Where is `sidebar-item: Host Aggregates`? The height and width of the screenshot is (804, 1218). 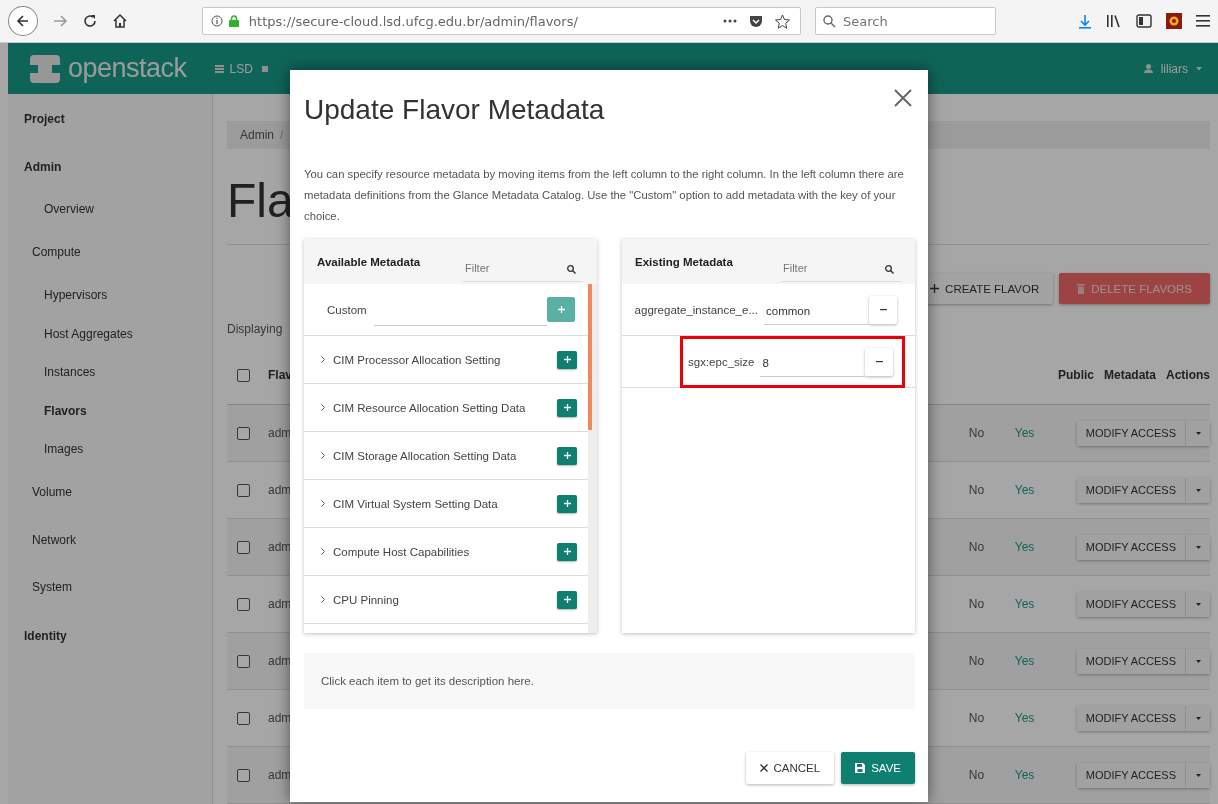
sidebar-item: Host Aggregates is located at coordinates (88, 333).